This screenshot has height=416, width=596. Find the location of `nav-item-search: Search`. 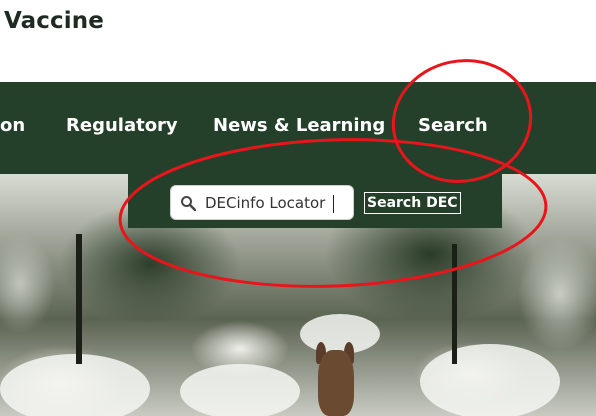

nav-item-search: Search is located at coordinates (453, 125).